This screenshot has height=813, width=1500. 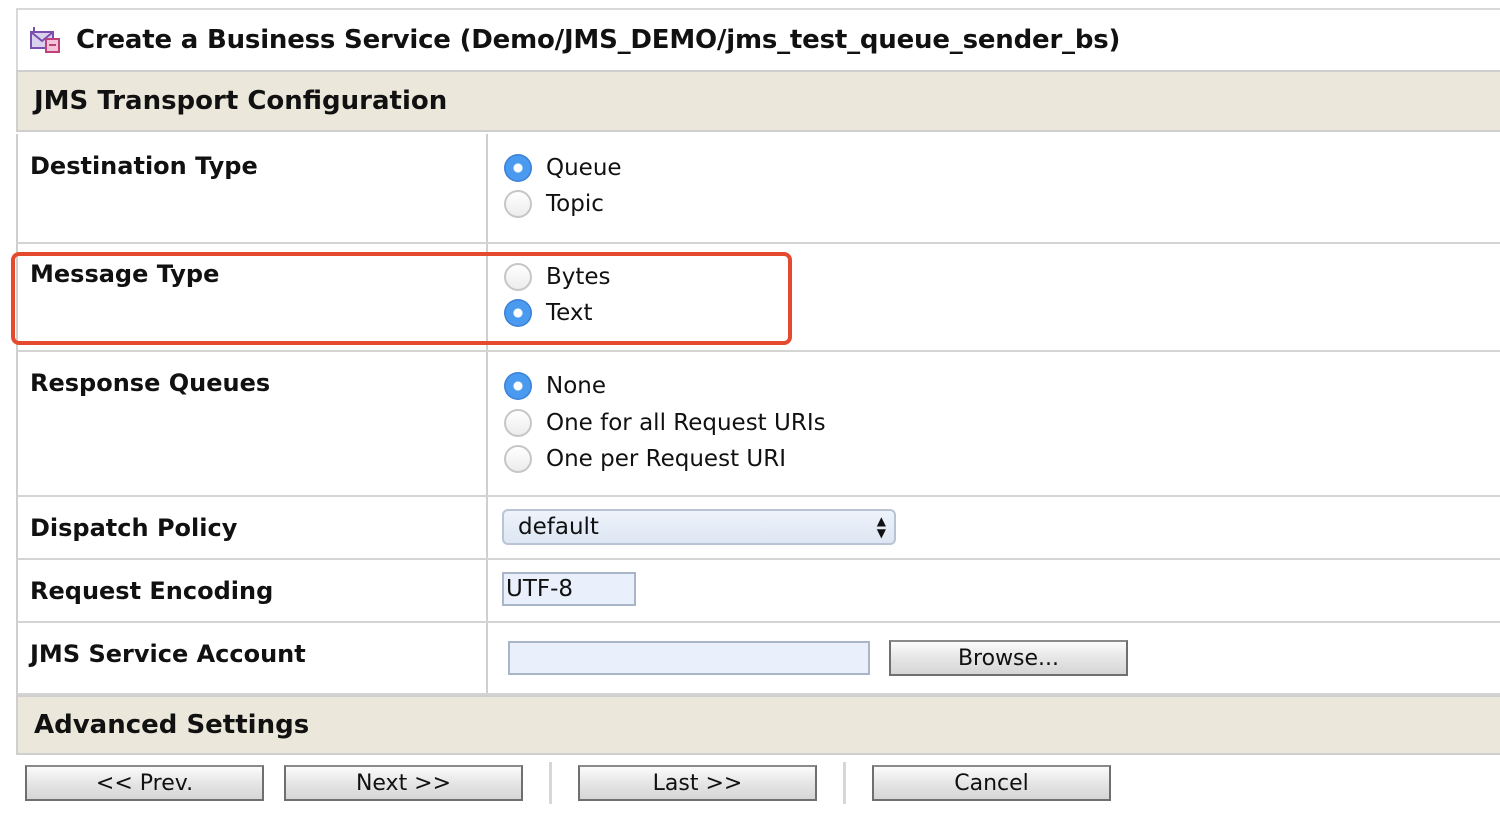 What do you see at coordinates (575, 204) in the screenshot?
I see `radio-label-topic: Topic` at bounding box center [575, 204].